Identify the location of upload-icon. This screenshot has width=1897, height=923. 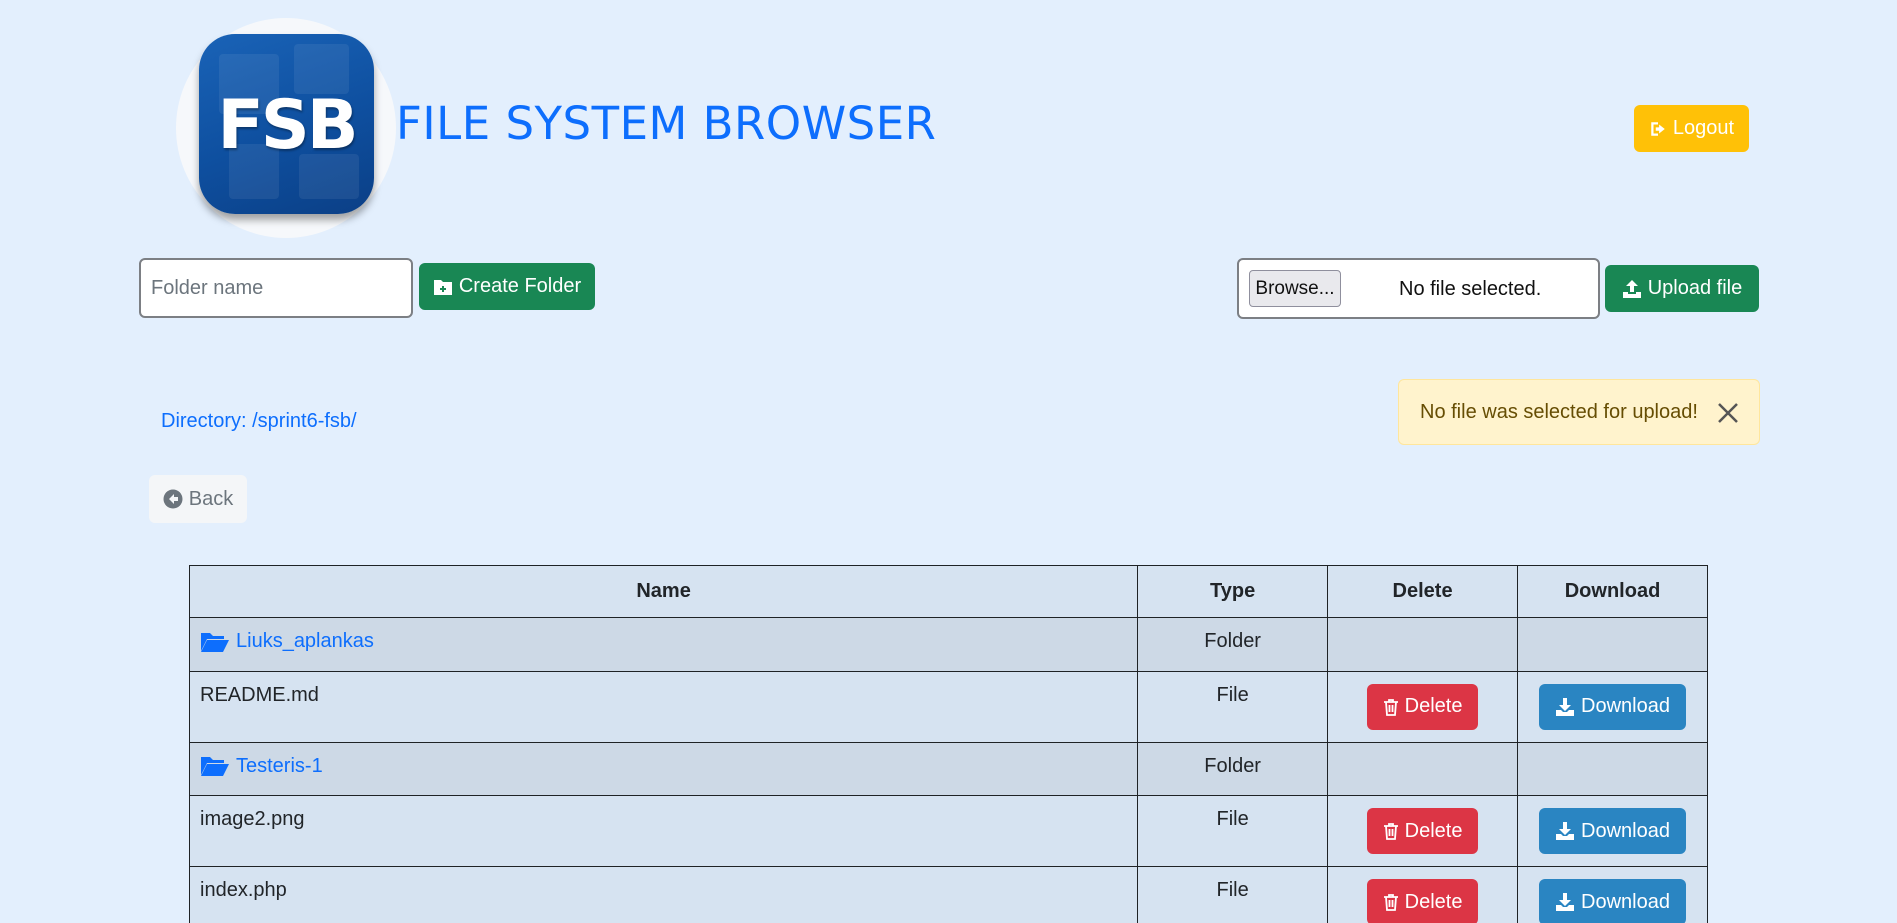
(1631, 288).